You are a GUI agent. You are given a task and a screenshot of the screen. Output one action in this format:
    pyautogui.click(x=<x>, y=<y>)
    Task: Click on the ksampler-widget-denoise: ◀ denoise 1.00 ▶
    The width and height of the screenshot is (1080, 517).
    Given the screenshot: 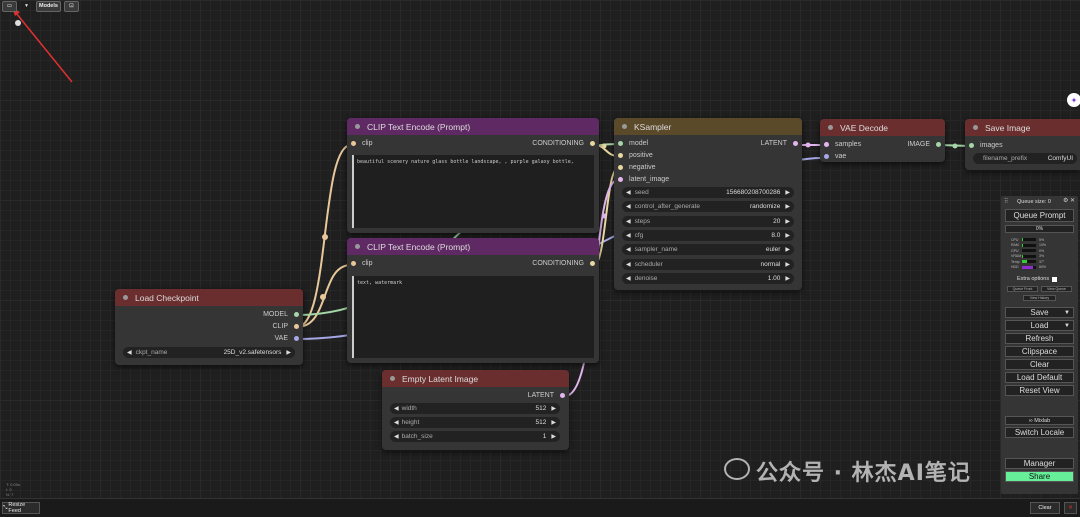 What is the action you would take?
    pyautogui.click(x=708, y=278)
    